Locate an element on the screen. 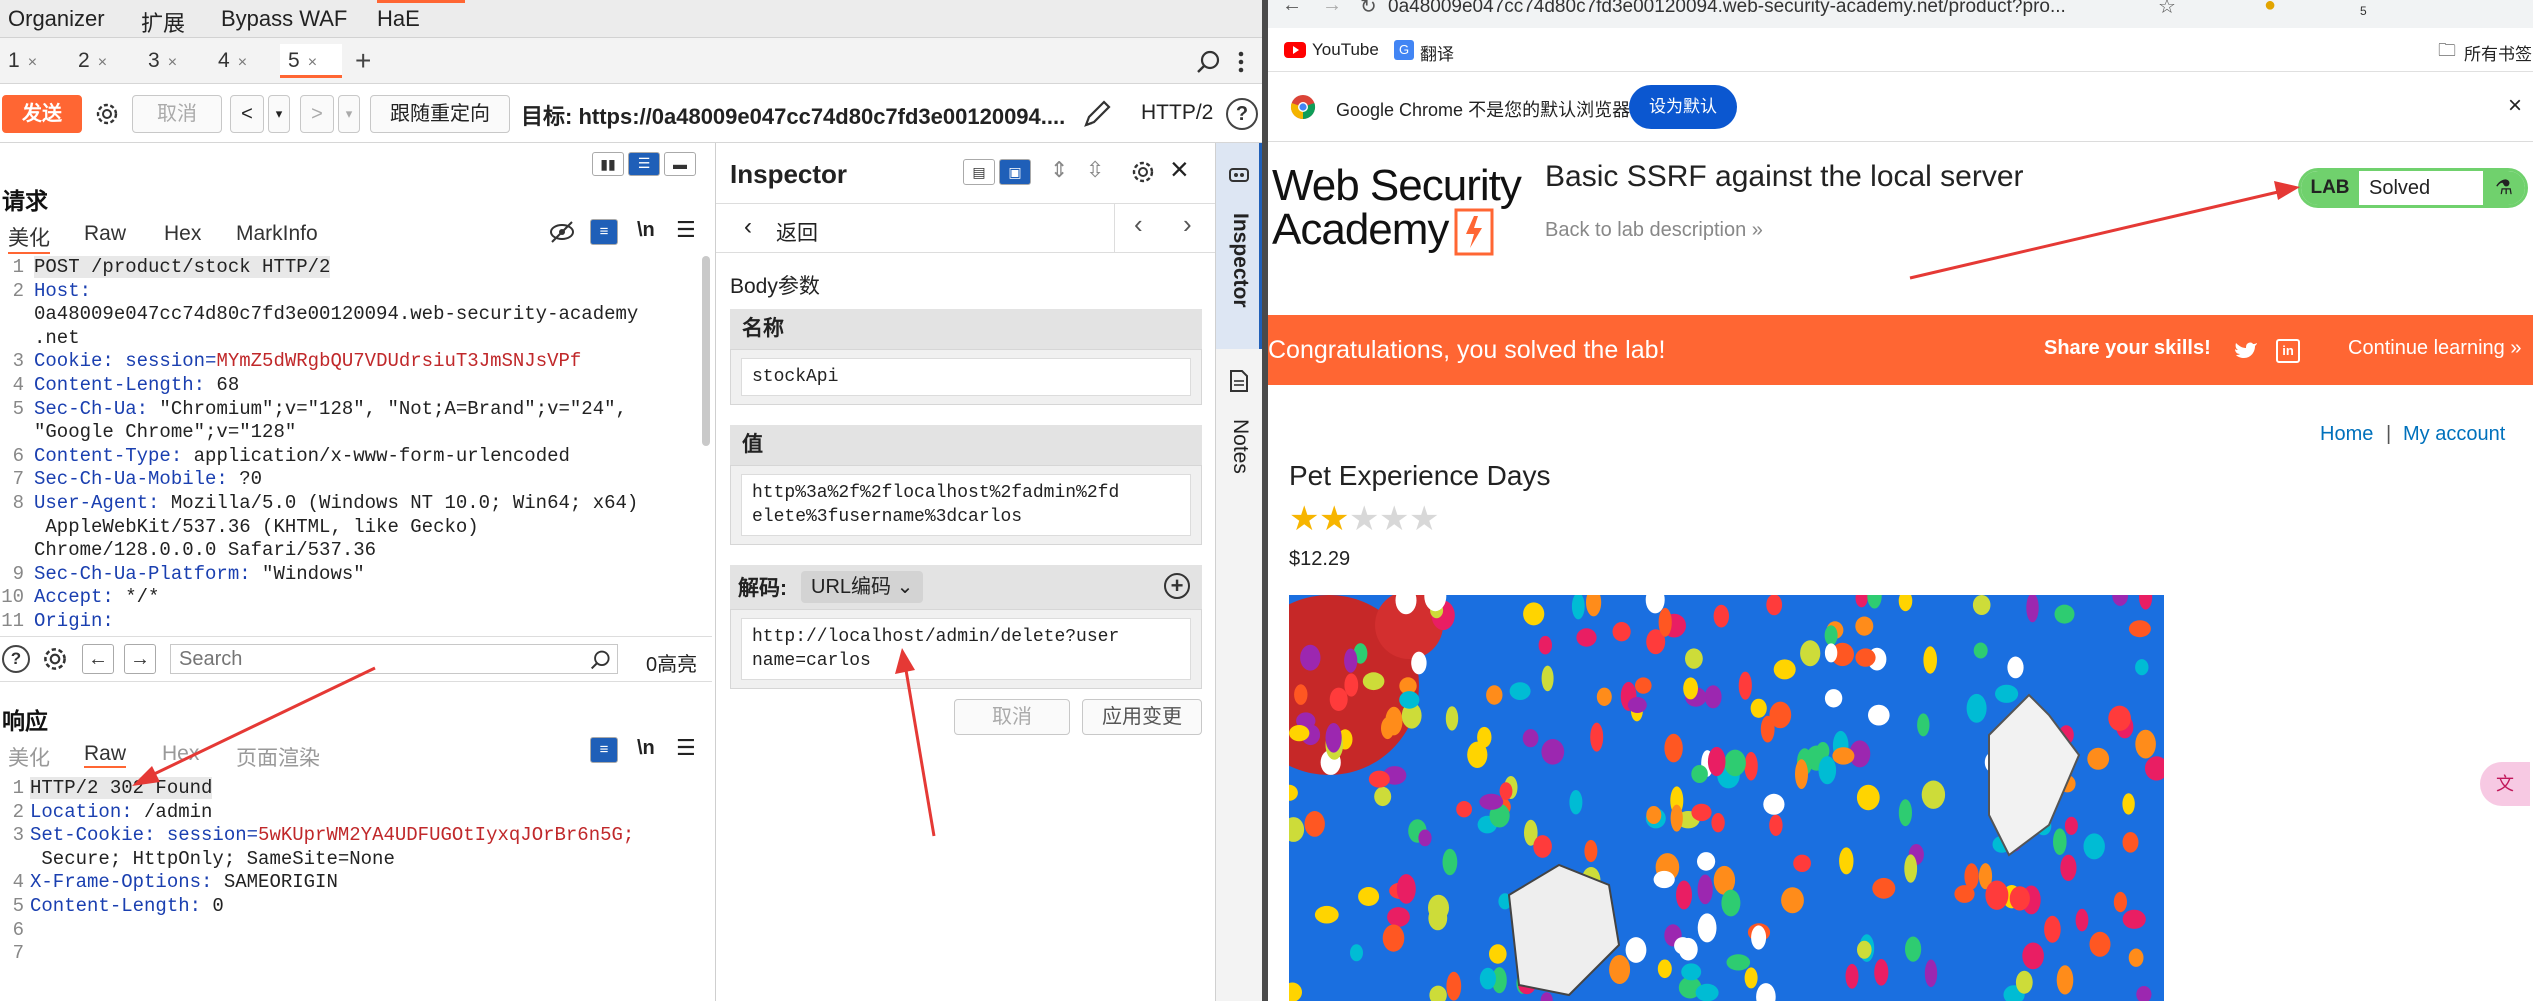  annotation-arrows is located at coordinates (534, 742).